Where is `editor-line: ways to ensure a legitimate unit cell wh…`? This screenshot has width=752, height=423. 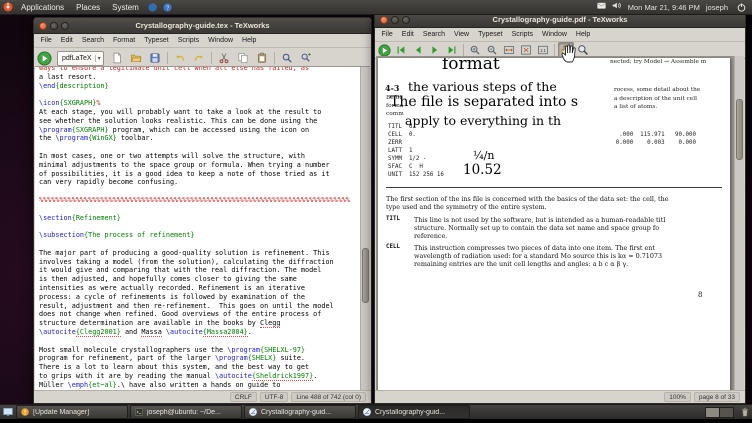
editor-line: ways to ensure a legitimate unit cell wh… is located at coordinates (174, 69).